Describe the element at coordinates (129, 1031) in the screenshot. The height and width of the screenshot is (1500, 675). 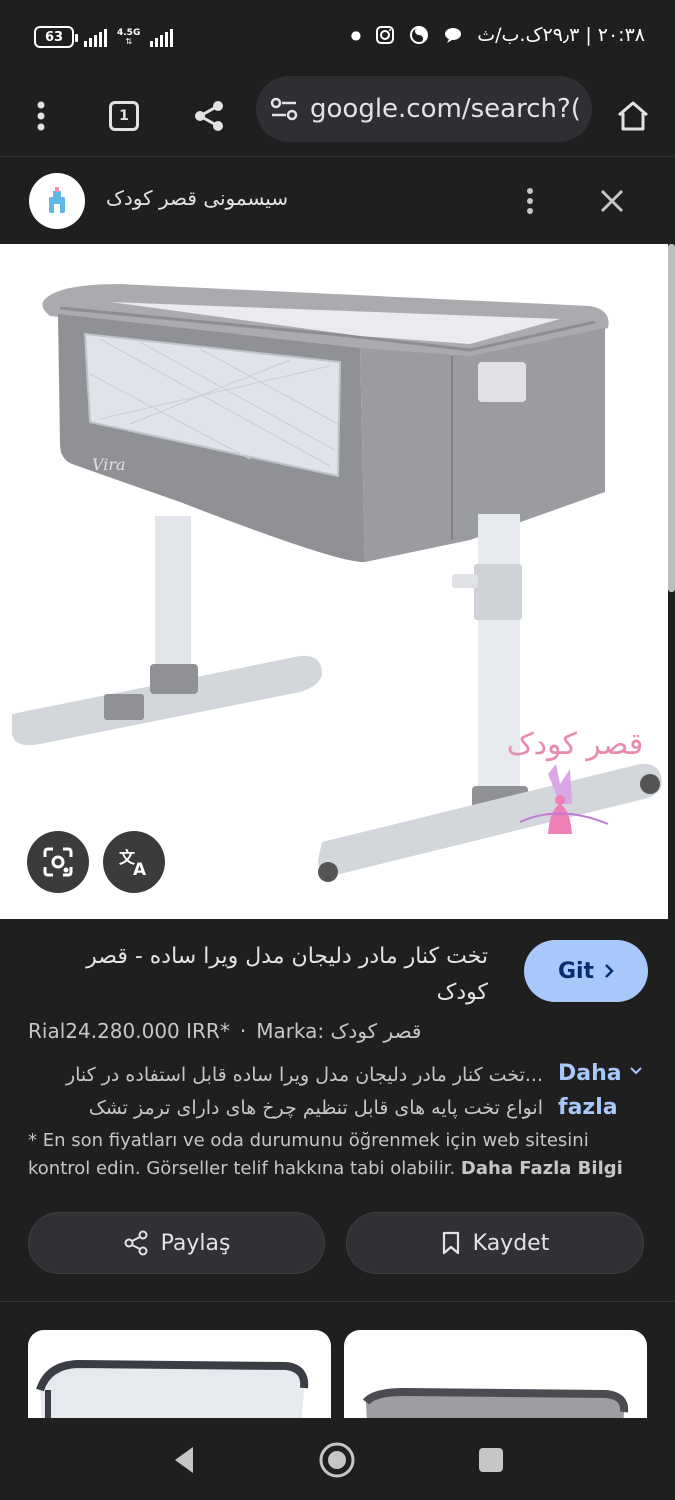
I see `price: Rial24.280.000 IRR*` at that location.